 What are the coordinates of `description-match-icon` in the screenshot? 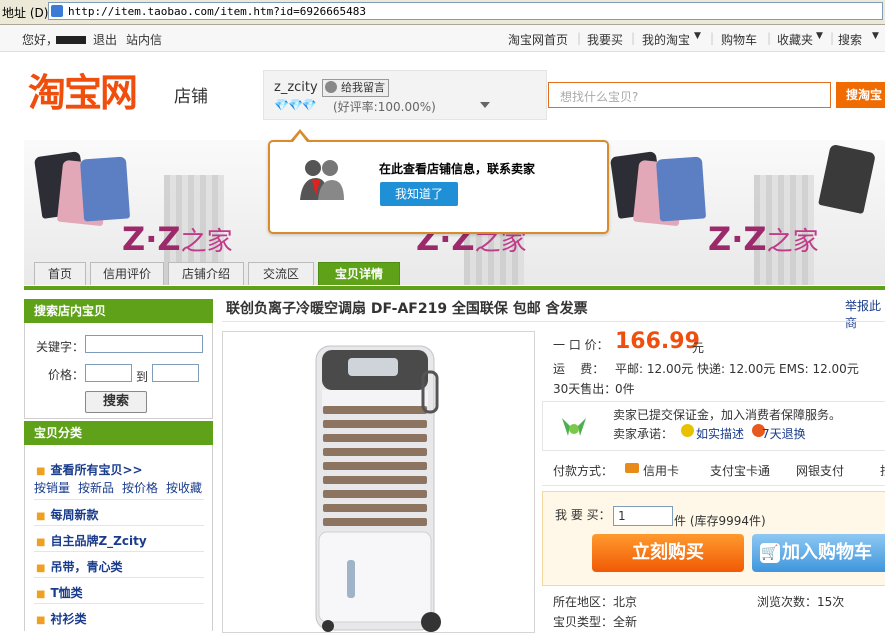 It's located at (687, 430).